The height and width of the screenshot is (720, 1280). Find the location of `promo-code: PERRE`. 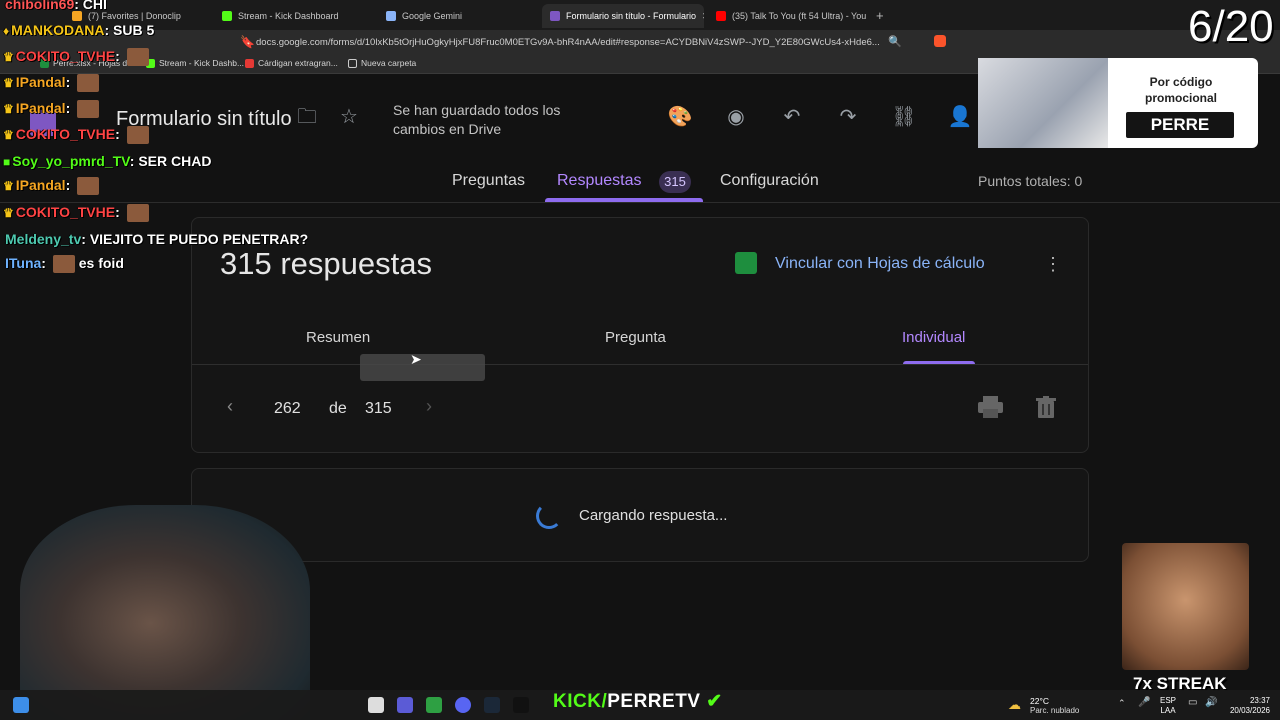

promo-code: PERRE is located at coordinates (1180, 125).